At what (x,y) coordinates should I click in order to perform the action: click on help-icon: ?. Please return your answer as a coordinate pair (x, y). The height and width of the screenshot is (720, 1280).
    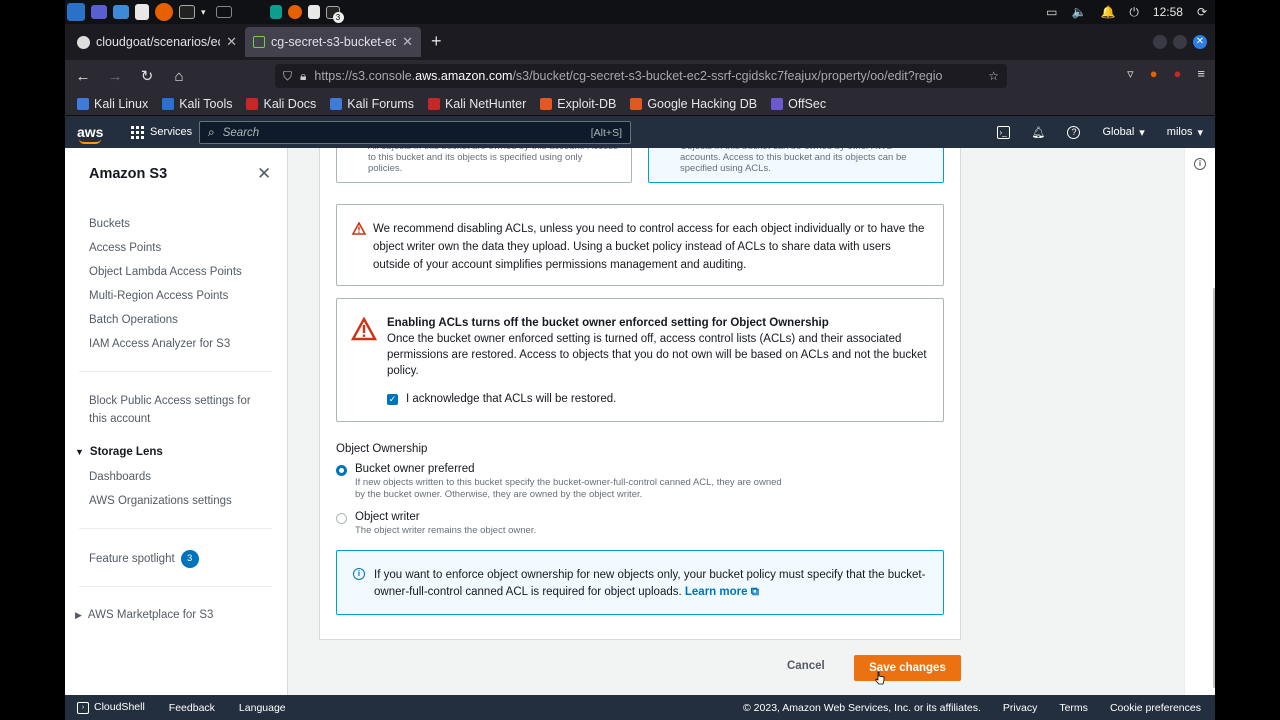
    Looking at the image, I should click on (1074, 132).